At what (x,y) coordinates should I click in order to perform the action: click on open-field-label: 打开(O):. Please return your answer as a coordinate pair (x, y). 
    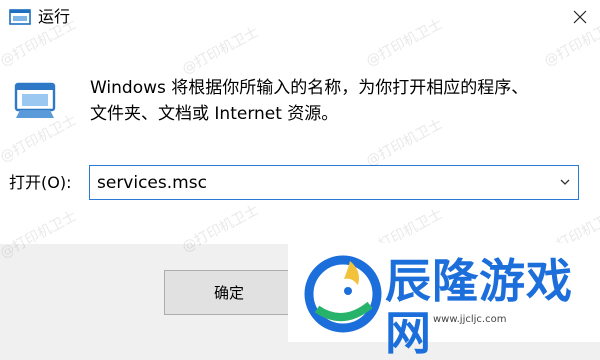
    Looking at the image, I should click on (40, 182).